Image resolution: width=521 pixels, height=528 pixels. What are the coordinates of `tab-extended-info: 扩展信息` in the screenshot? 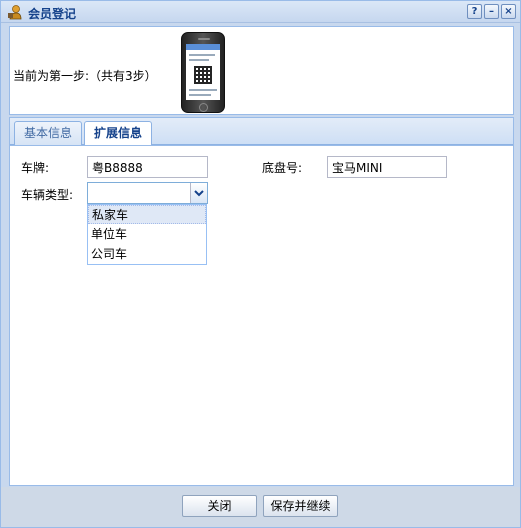 It's located at (118, 133).